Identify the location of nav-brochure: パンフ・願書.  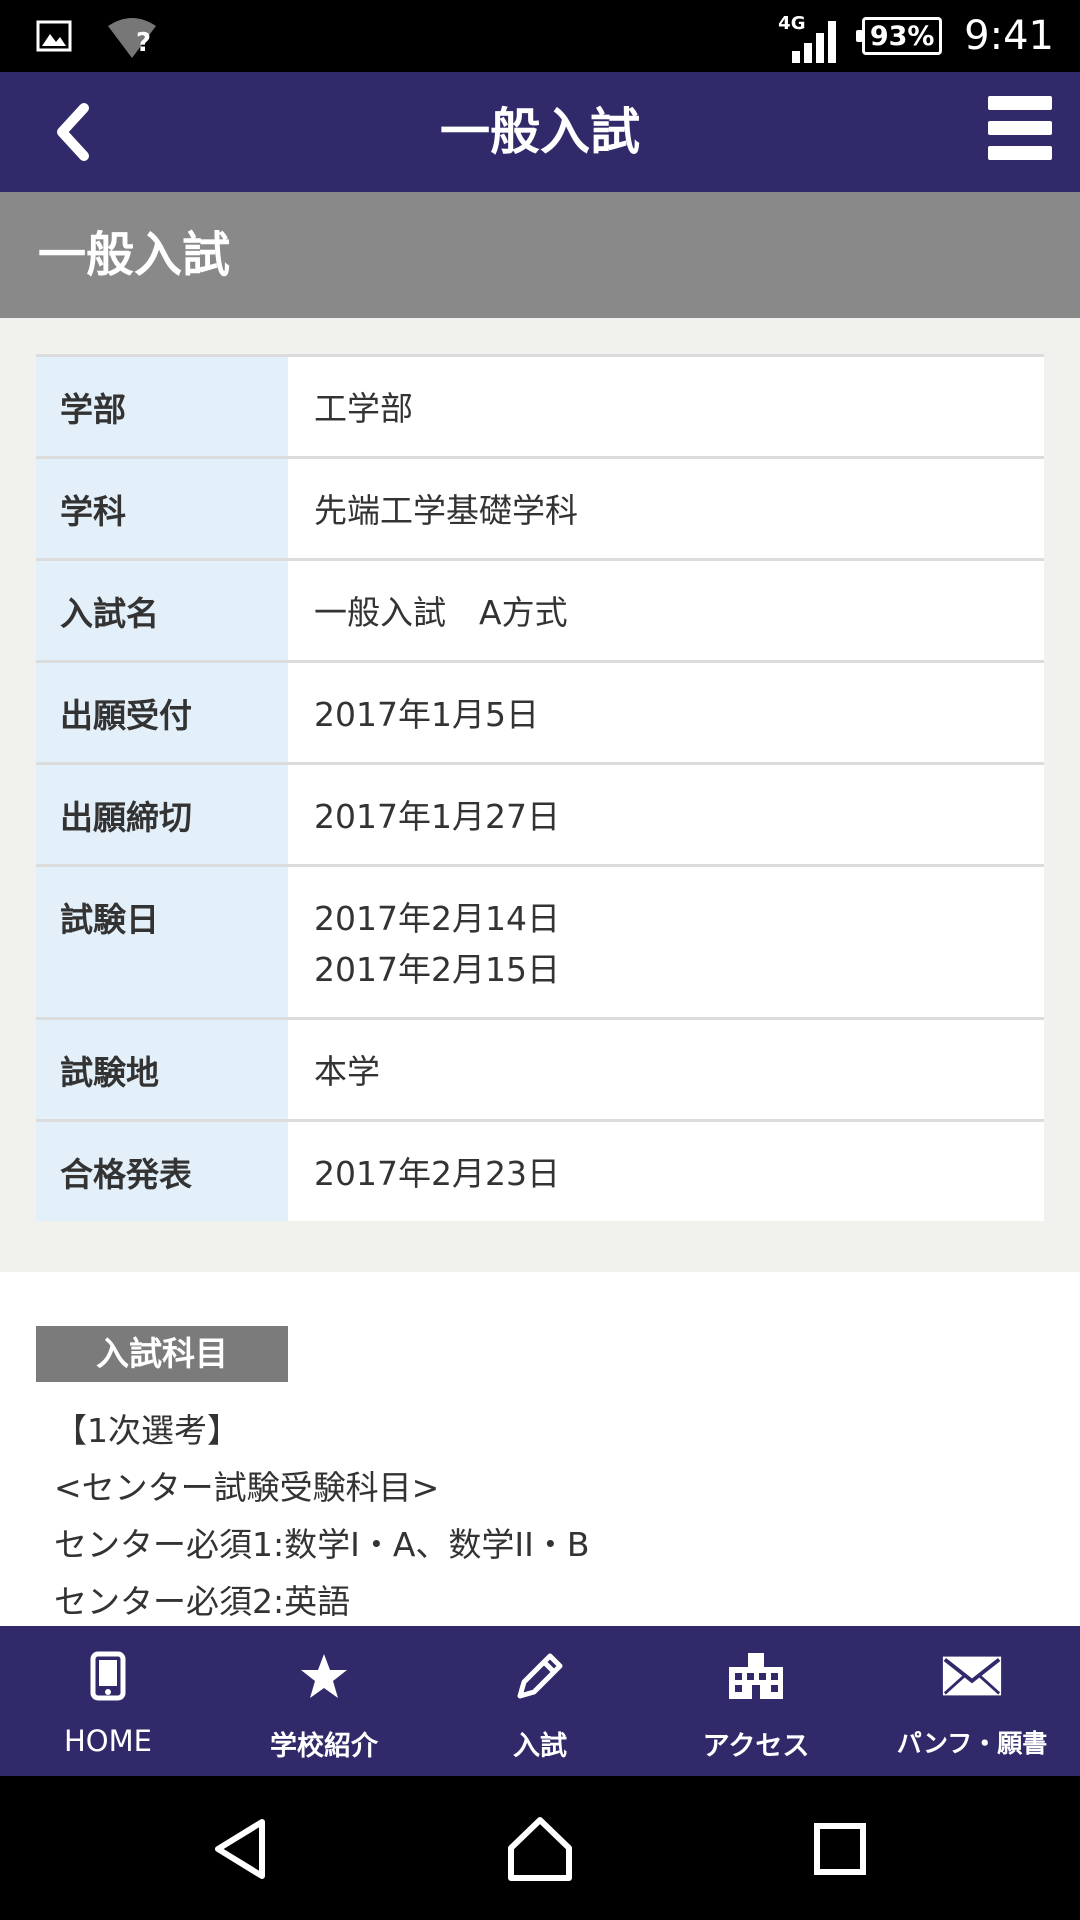
(972, 1701).